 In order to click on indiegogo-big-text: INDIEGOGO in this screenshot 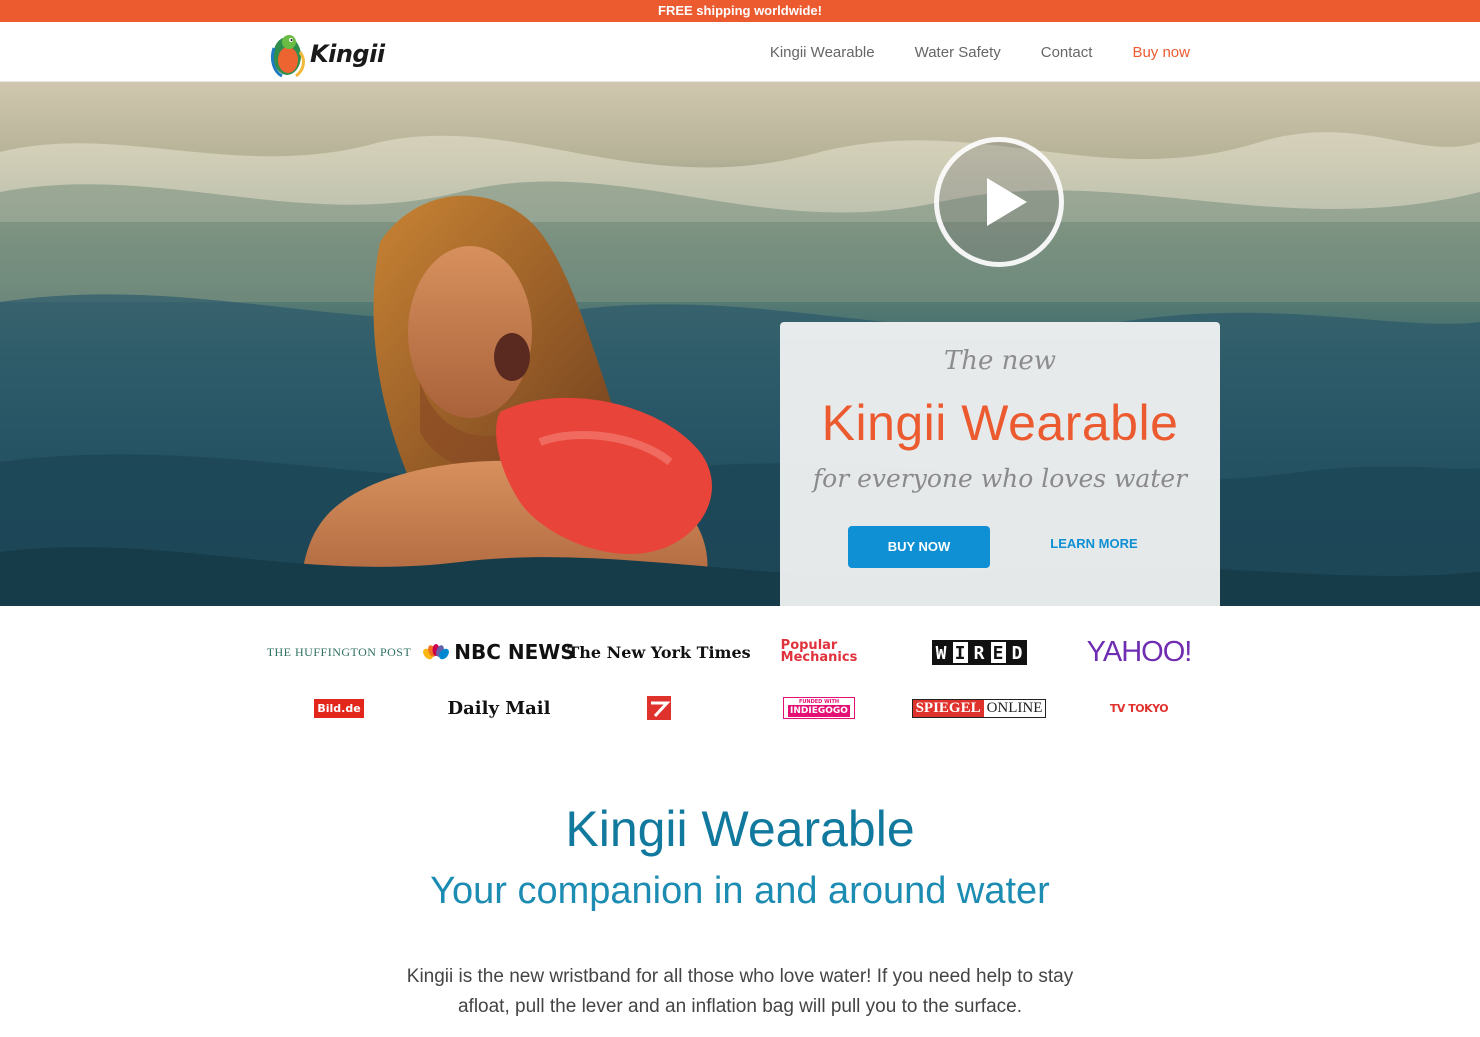, I will do `click(819, 711)`.